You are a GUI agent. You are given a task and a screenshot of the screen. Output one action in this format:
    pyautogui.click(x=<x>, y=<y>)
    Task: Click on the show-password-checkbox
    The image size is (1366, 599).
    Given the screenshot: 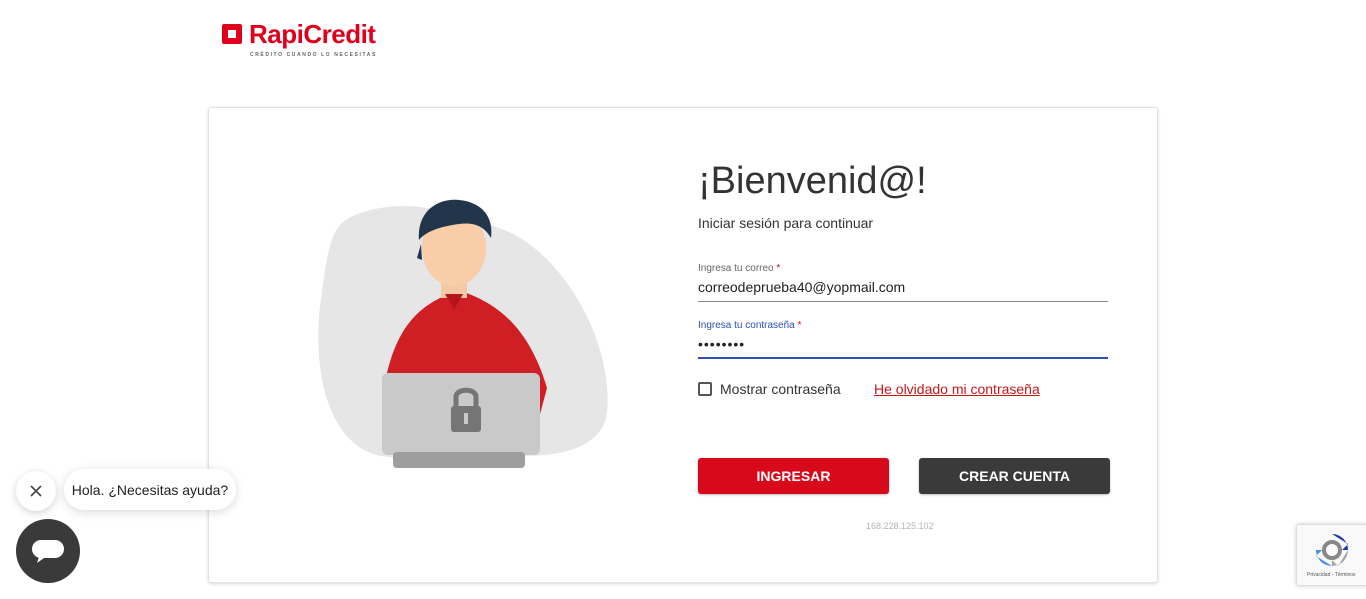 What is the action you would take?
    pyautogui.click(x=705, y=389)
    